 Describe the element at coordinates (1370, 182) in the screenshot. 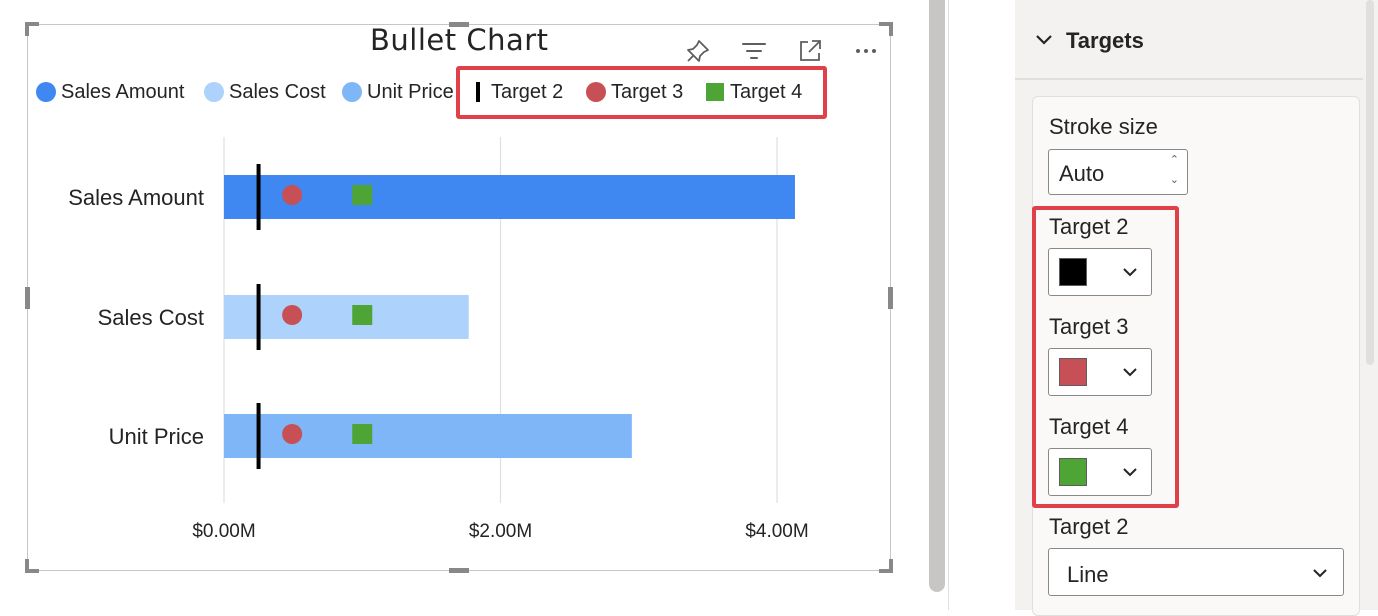

I see `format-pane-scrollbar-thumb` at that location.